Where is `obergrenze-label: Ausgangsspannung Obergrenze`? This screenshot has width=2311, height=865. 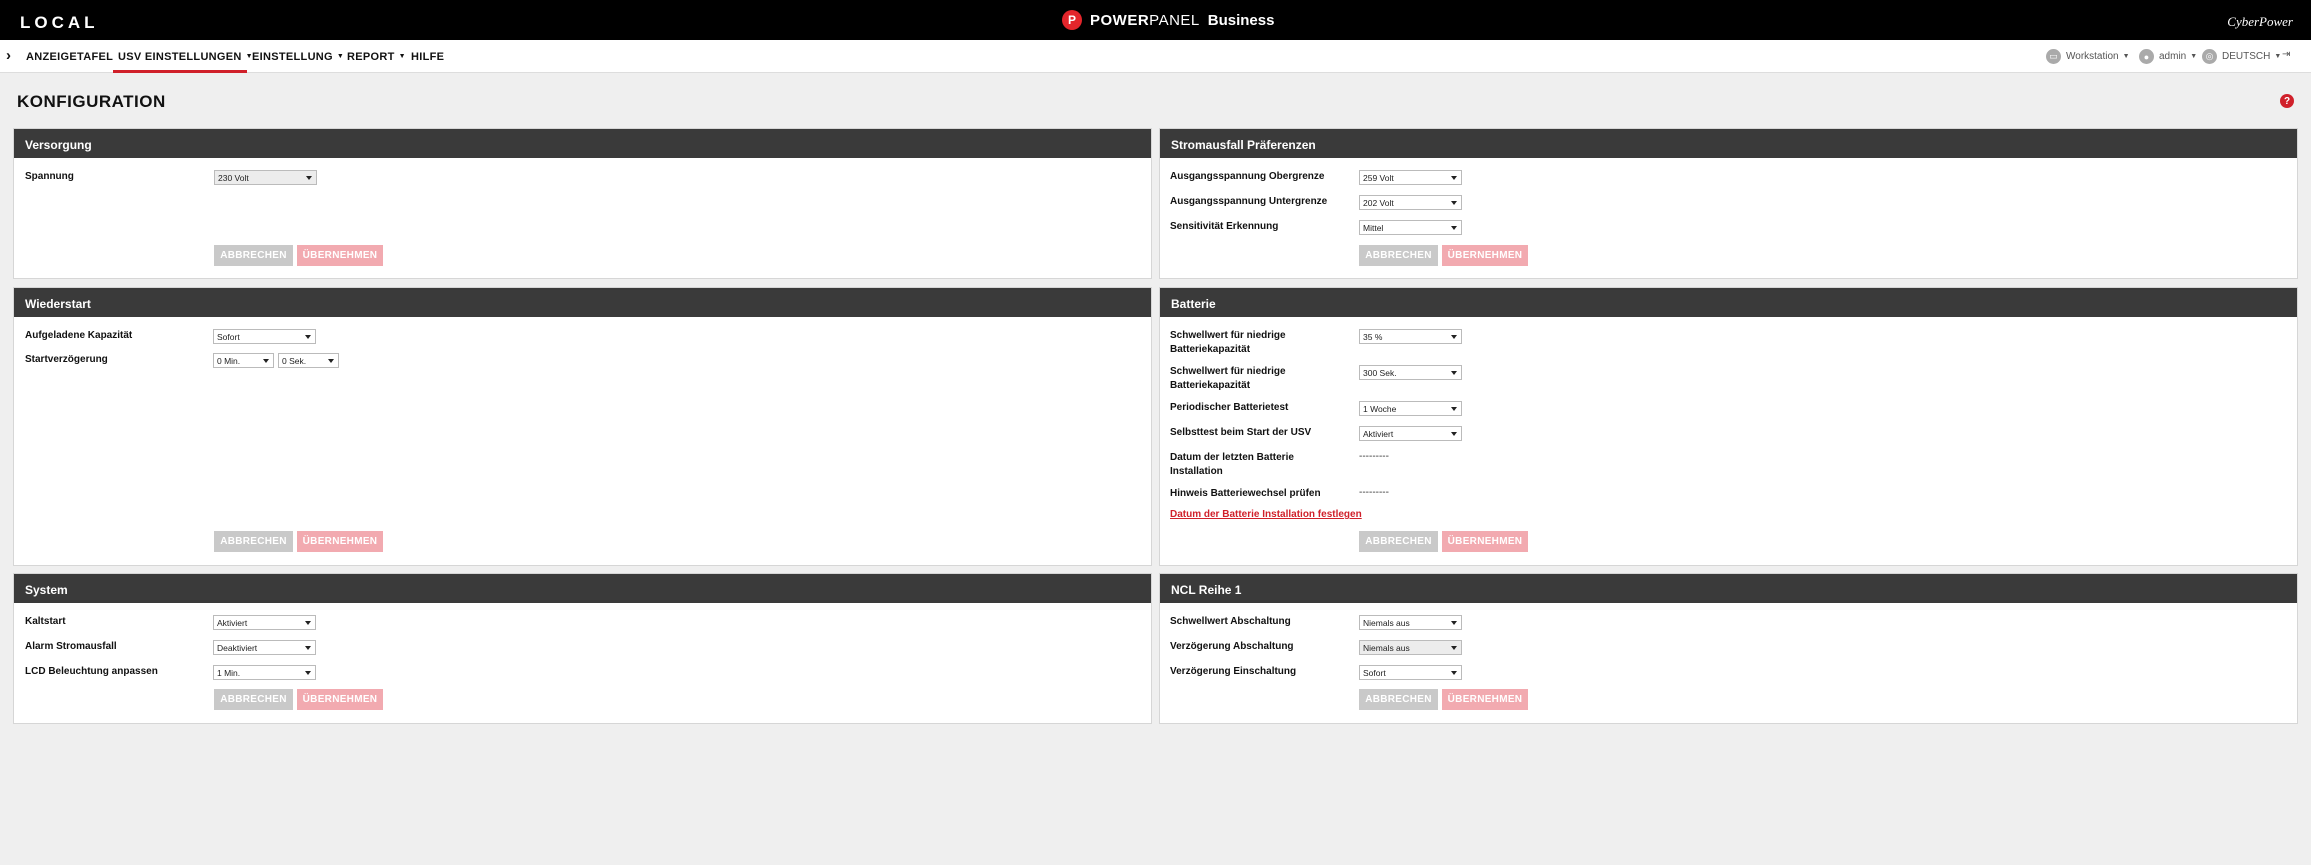 obergrenze-label: Ausgangsspannung Obergrenze is located at coordinates (1247, 176).